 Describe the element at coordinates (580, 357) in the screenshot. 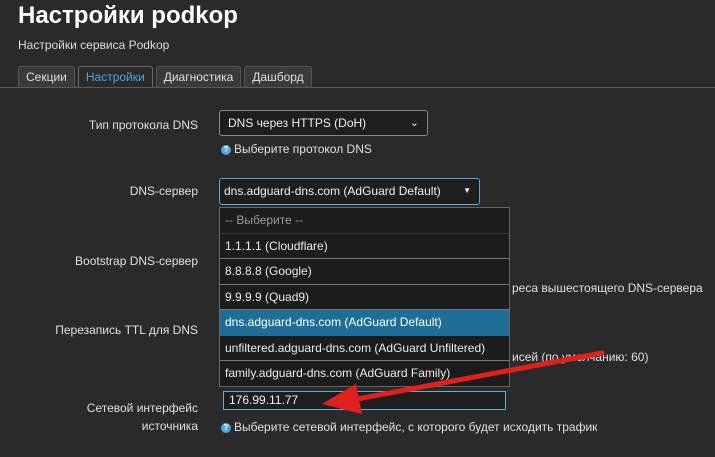

I see `ttl-rewrite-help: исей (по умолчанию: 60)` at that location.